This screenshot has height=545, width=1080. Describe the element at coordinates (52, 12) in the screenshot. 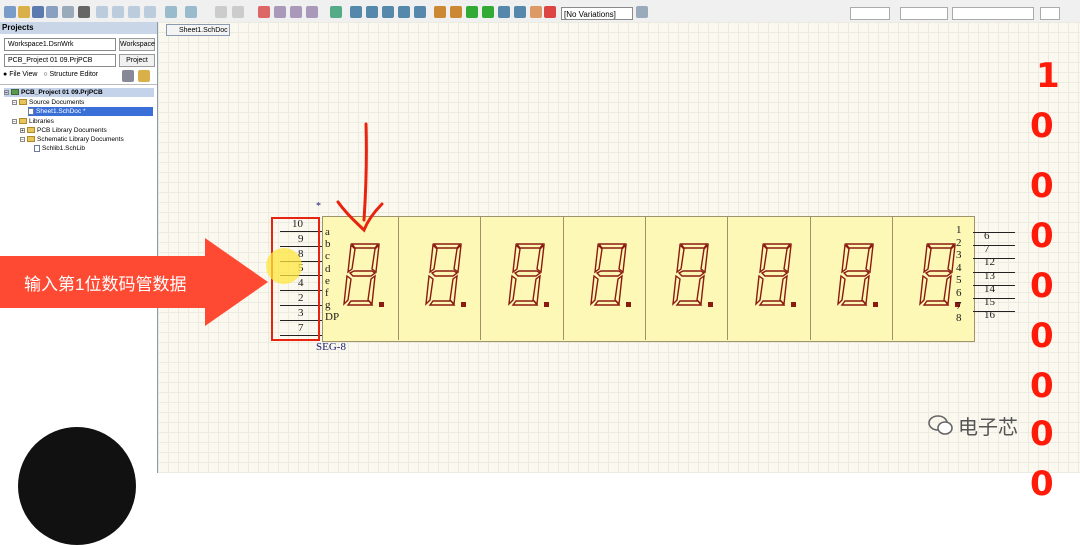

I see `print-icon` at that location.